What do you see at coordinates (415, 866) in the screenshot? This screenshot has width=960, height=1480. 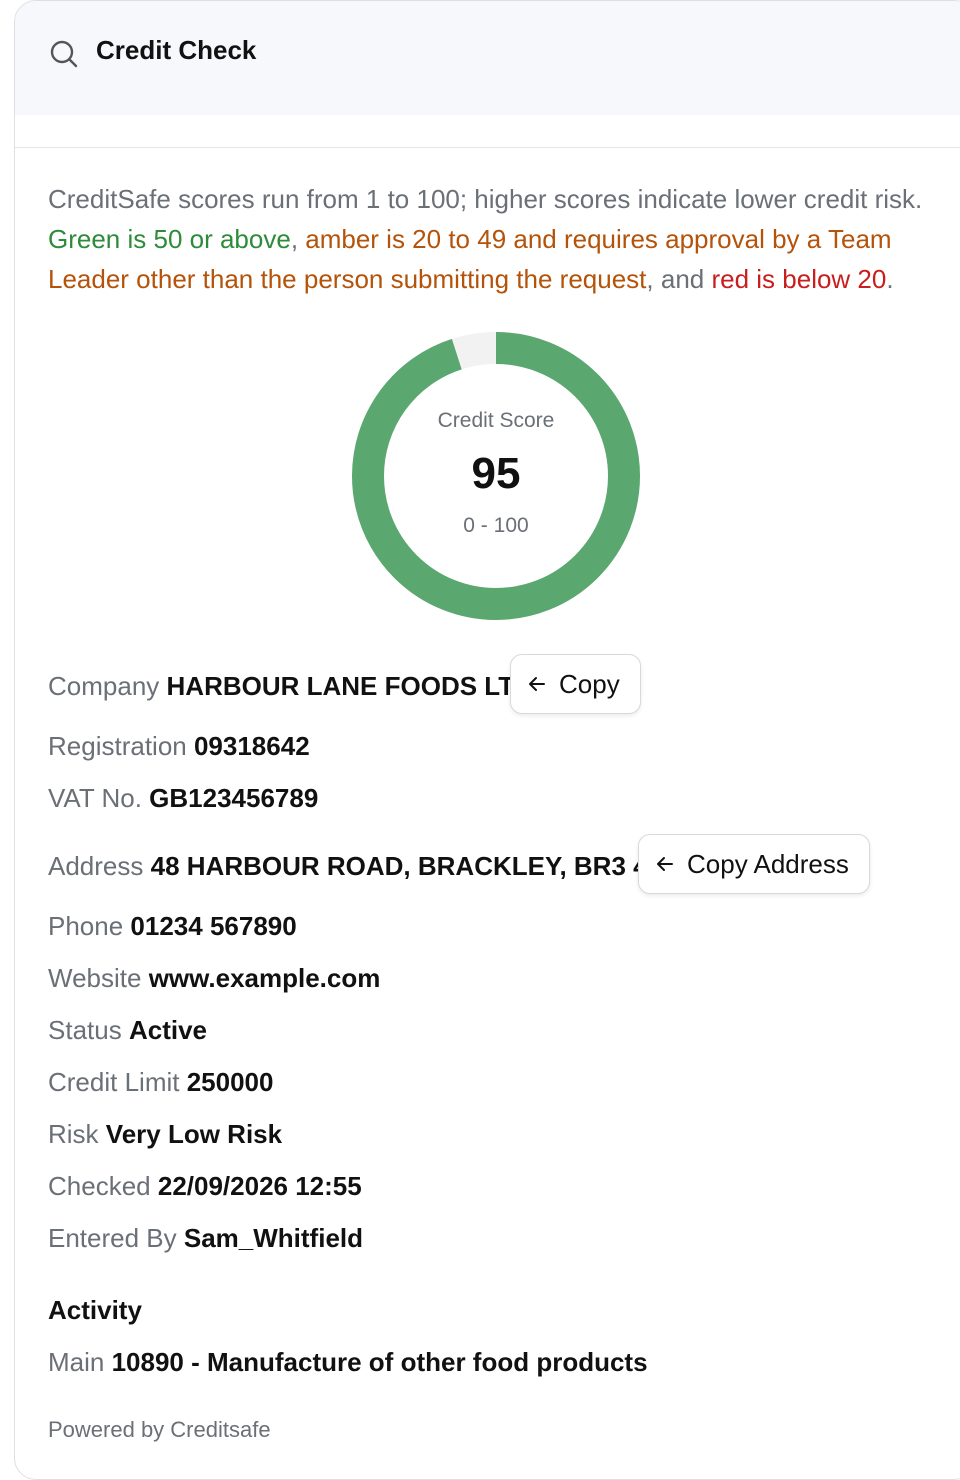 I see `address-value: 48 HARBOUR ROAD, BRACKLEY, BR3 4EF` at bounding box center [415, 866].